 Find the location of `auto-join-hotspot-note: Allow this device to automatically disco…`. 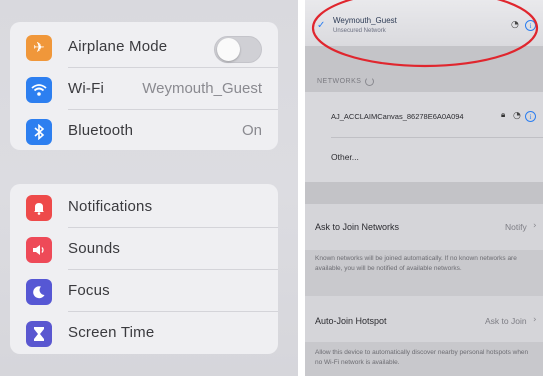

auto-join-hotspot-note: Allow this device to automatically disco… is located at coordinates (422, 357).